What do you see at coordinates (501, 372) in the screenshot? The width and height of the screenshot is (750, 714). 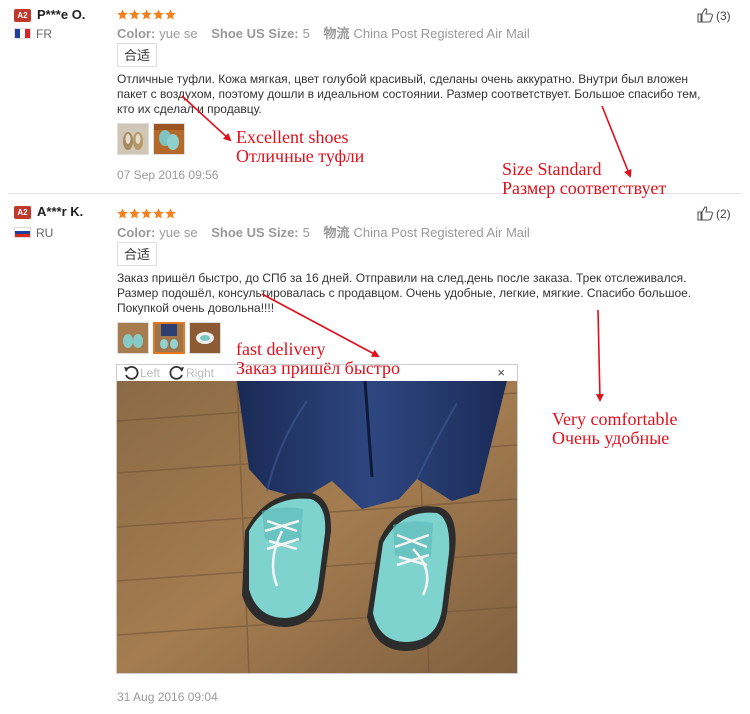 I see `close-icon: ×` at bounding box center [501, 372].